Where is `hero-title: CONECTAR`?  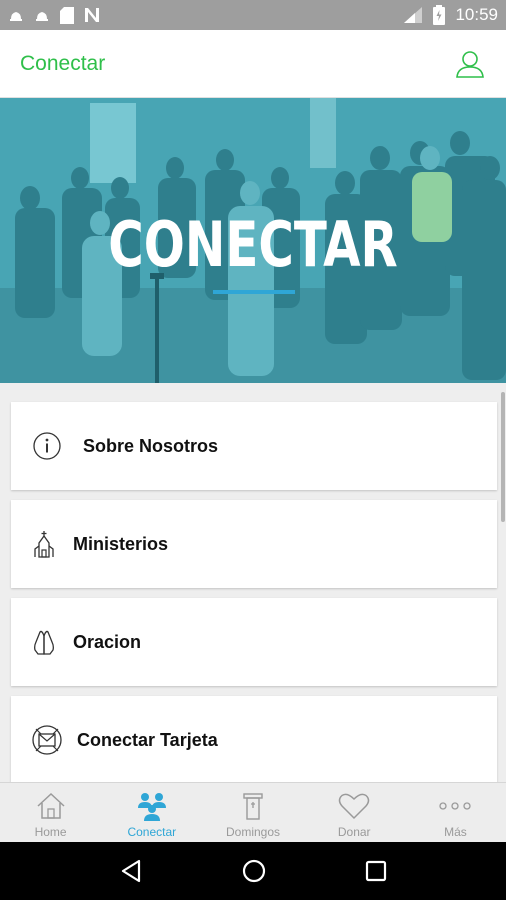
hero-title: CONECTAR is located at coordinates (253, 244).